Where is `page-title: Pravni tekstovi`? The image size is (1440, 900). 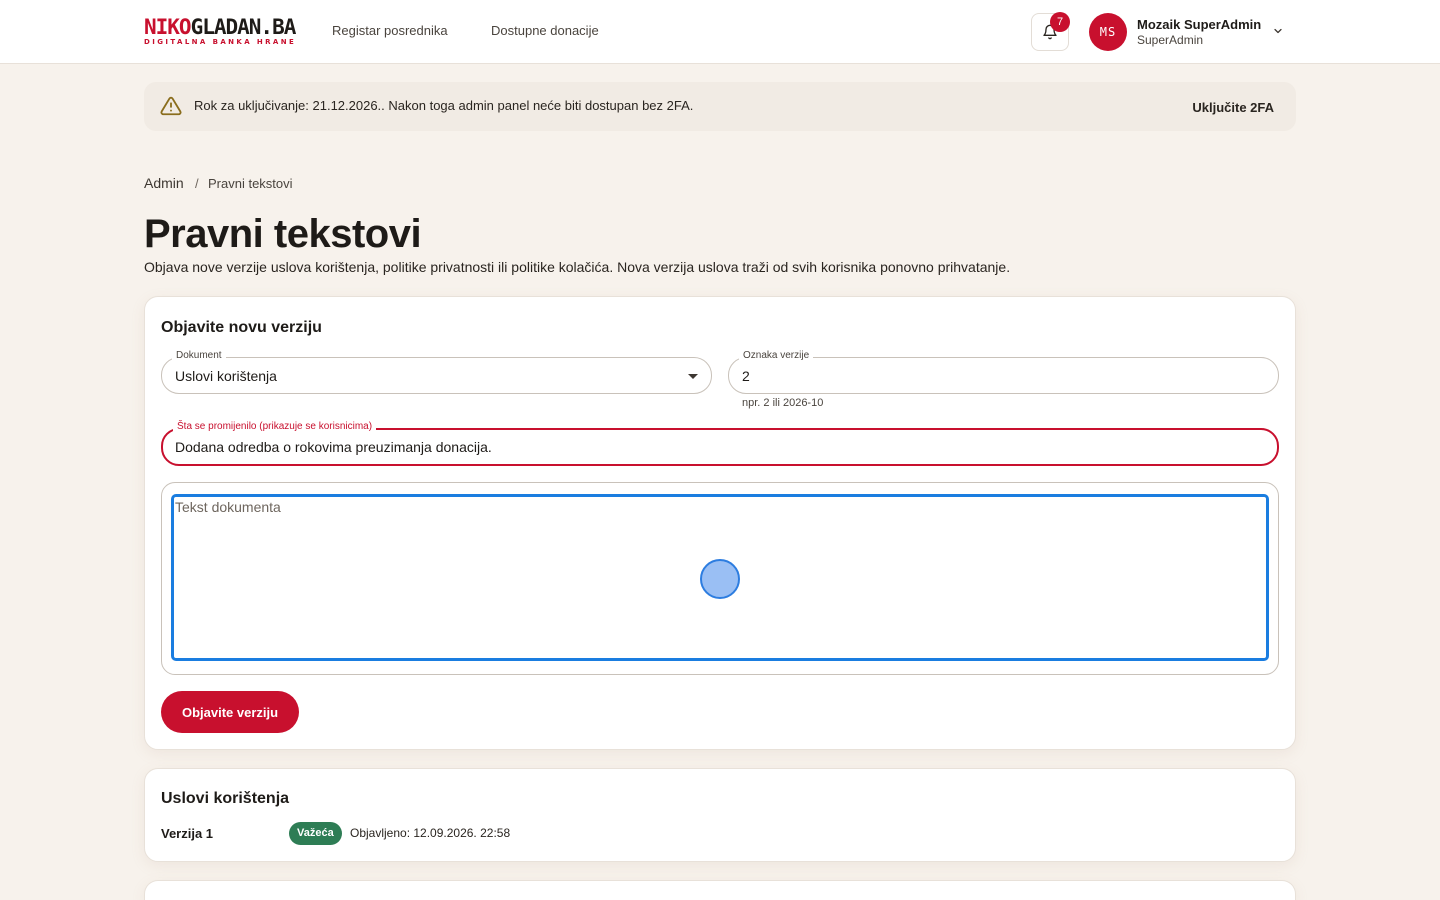
page-title: Pravni tekstovi is located at coordinates (283, 234).